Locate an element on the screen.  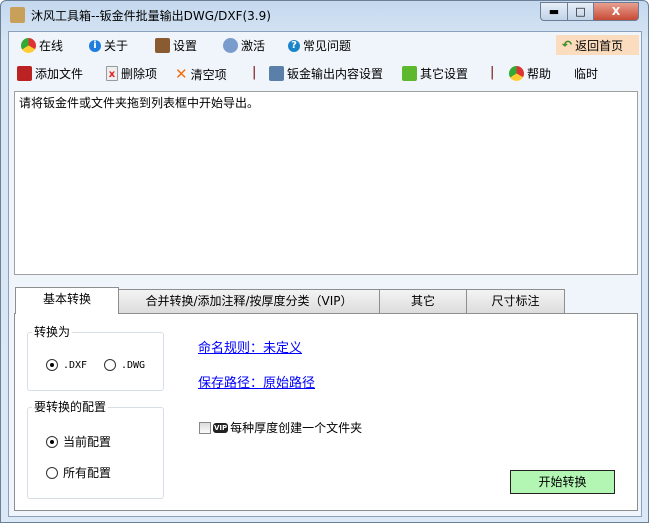
radio-current-config: 当前配置 is located at coordinates (78, 441).